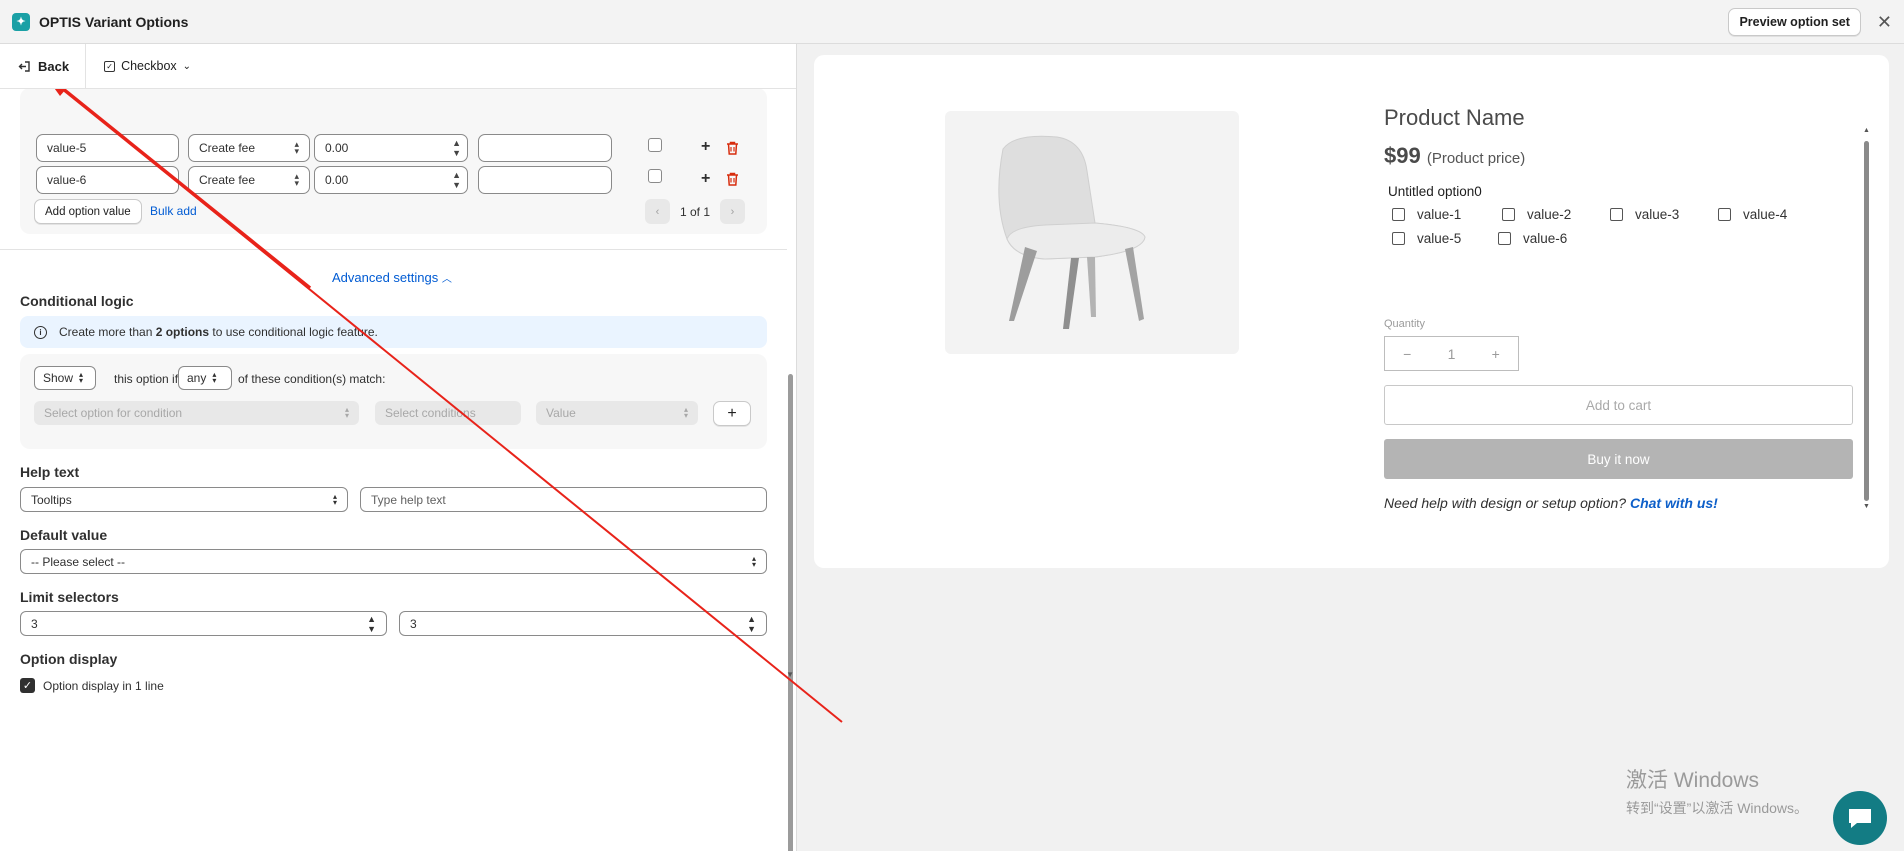 This screenshot has width=1904, height=851. What do you see at coordinates (1674, 503) in the screenshot?
I see `chat-with-us-link: Chat with us!` at bounding box center [1674, 503].